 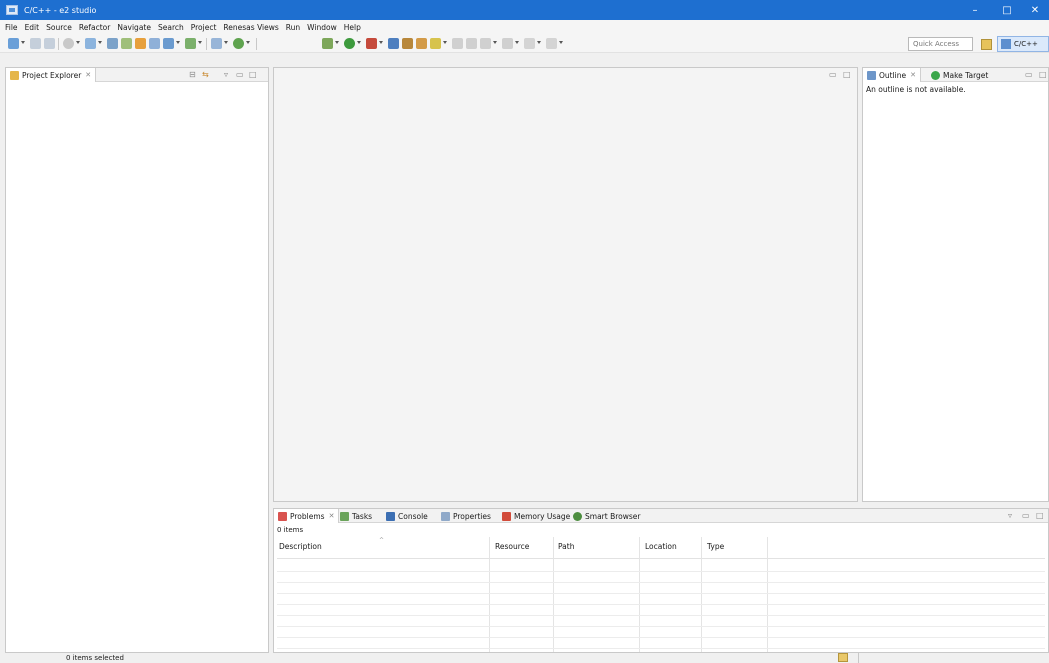 What do you see at coordinates (1007, 10) in the screenshot?
I see `maximize-button: □` at bounding box center [1007, 10].